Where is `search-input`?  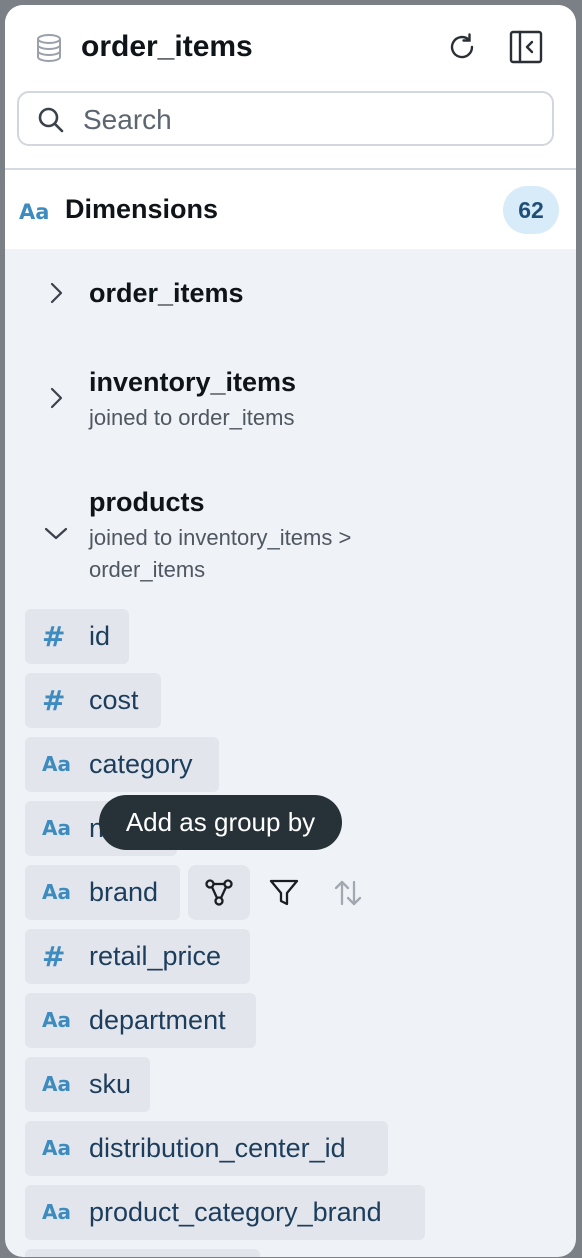
search-input is located at coordinates (308, 120).